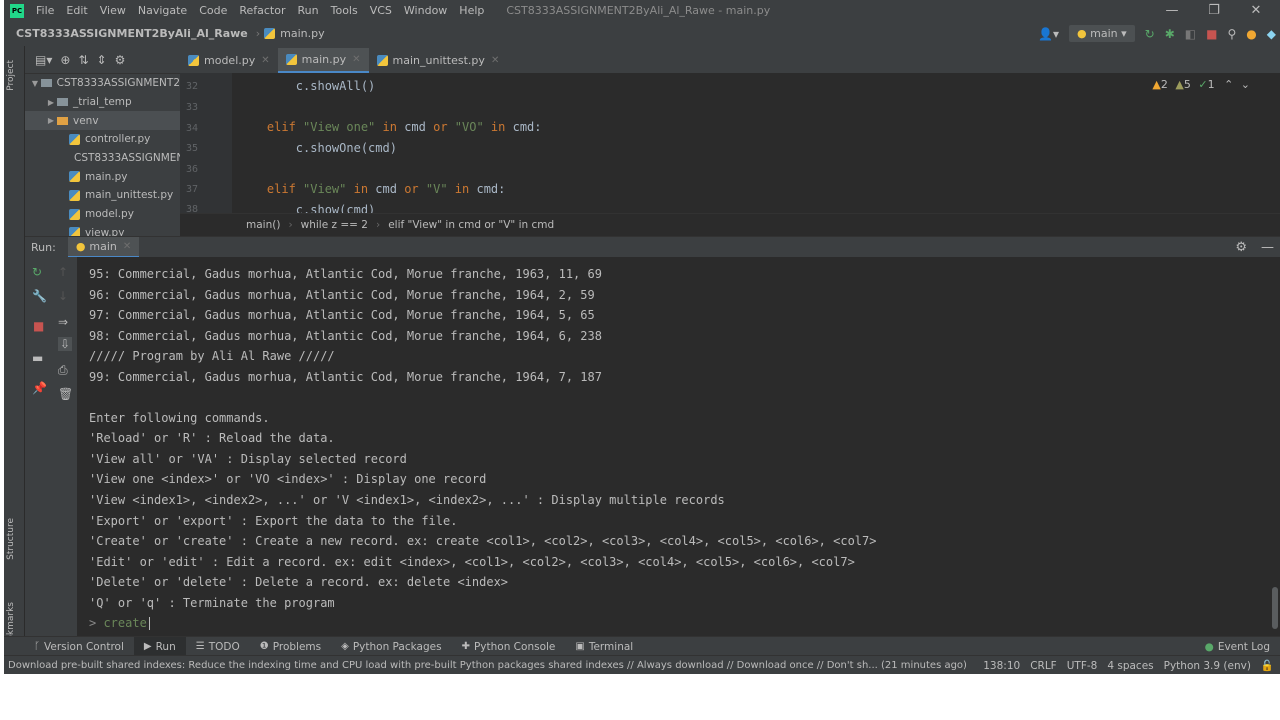 This screenshot has height=720, width=1280. Describe the element at coordinates (381, 10) in the screenshot. I see `menu-vcs: VCS` at that location.